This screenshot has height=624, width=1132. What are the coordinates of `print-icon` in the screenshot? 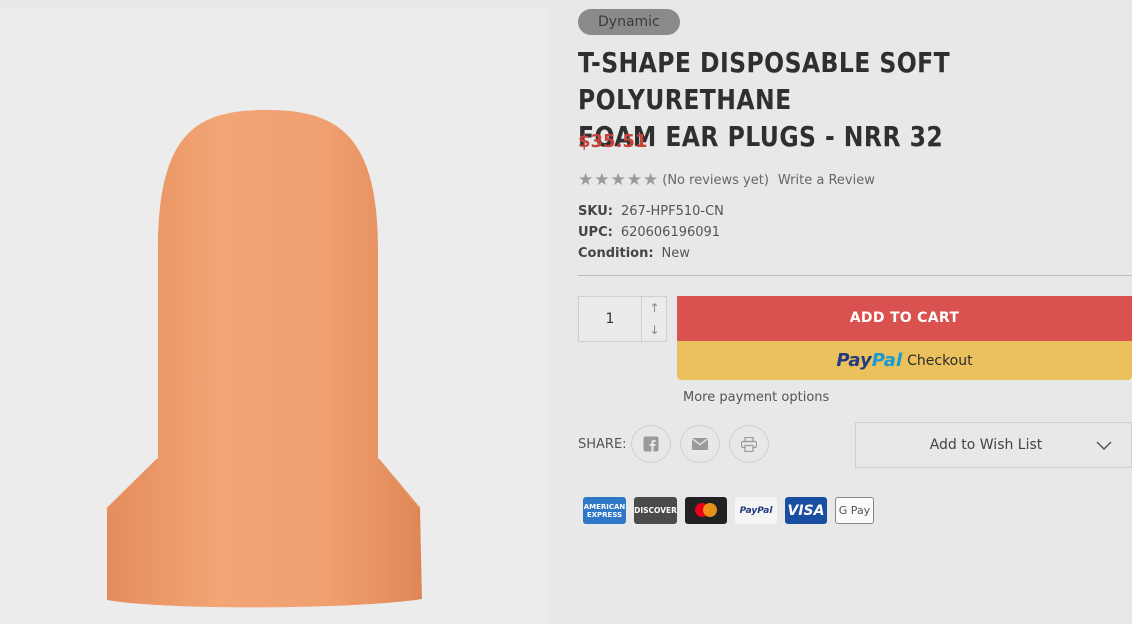 It's located at (748, 444).